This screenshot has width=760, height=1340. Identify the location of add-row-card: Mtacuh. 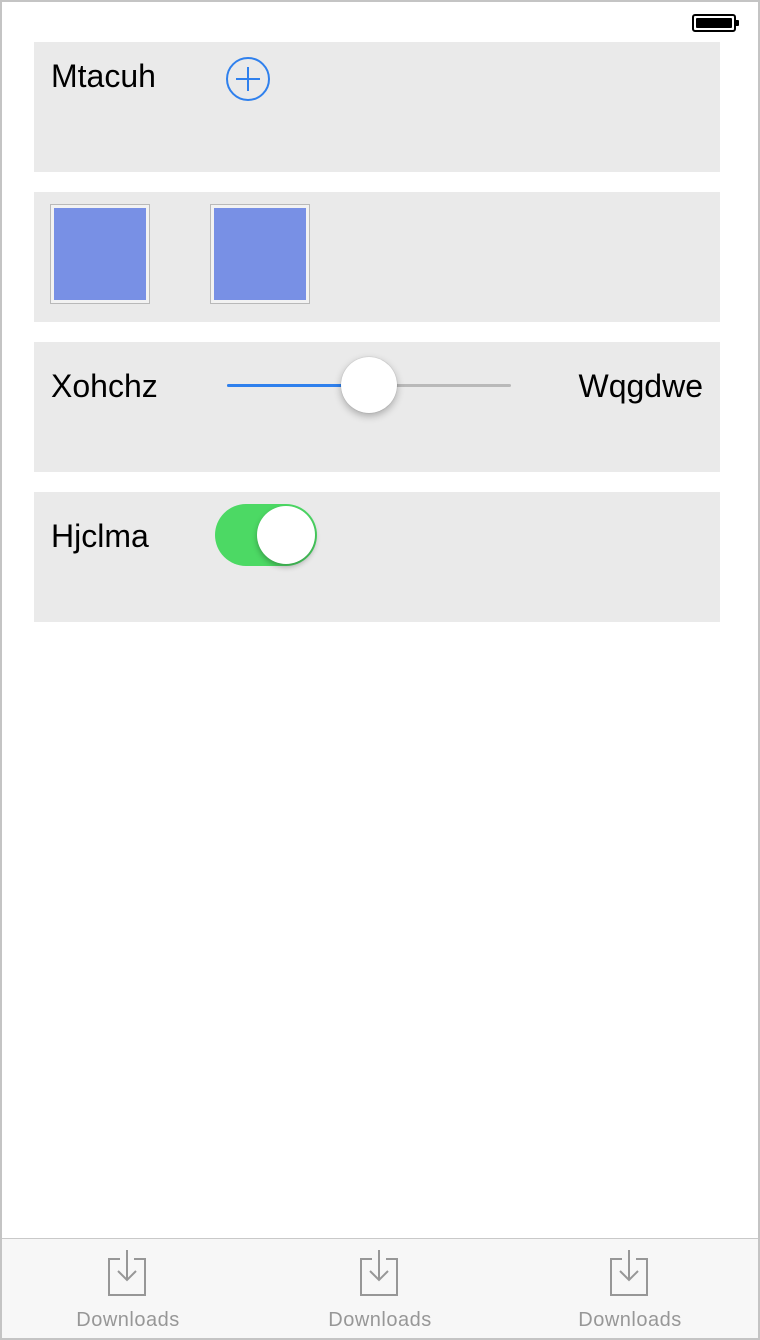
(377, 107).